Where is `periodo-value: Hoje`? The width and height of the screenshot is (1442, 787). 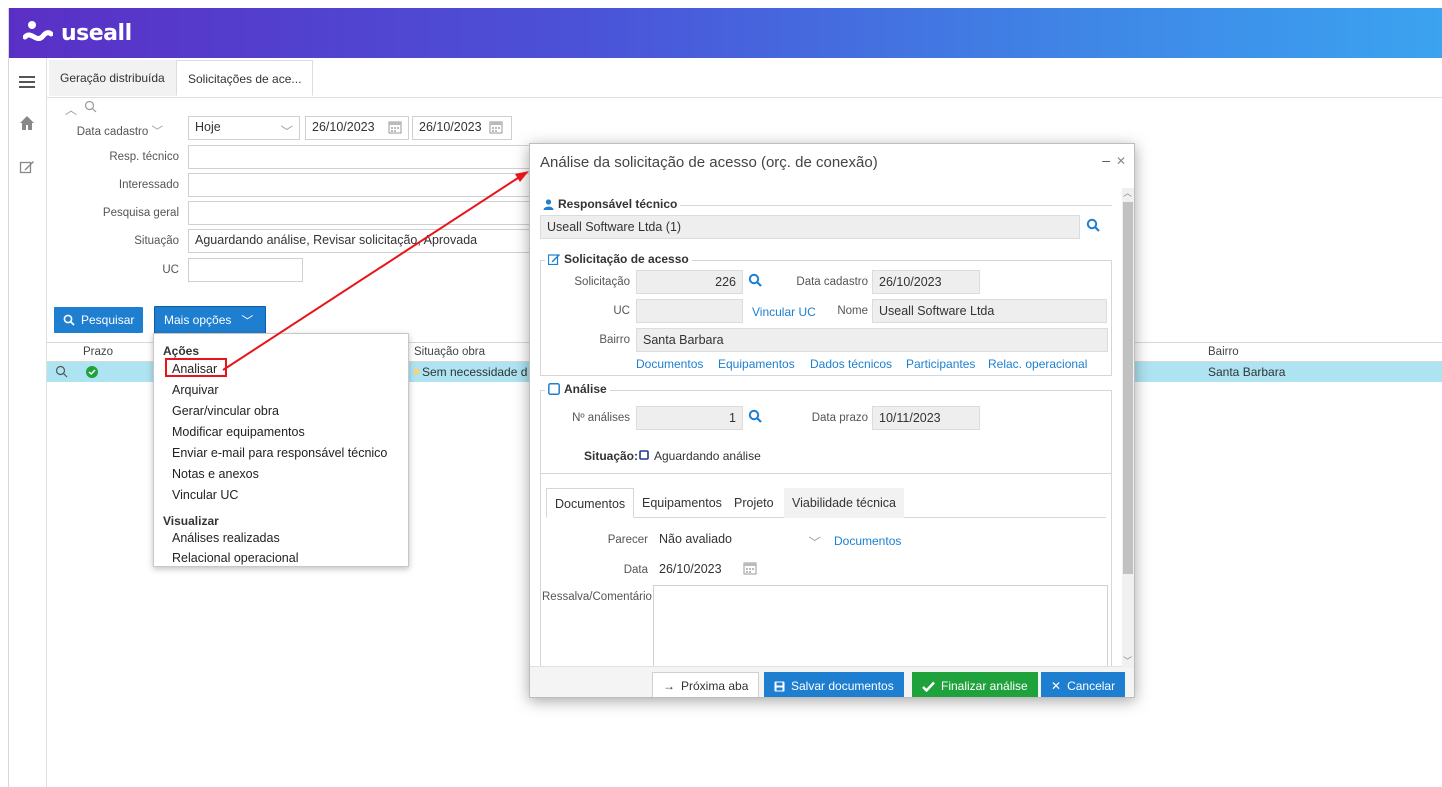 periodo-value: Hoje is located at coordinates (208, 127).